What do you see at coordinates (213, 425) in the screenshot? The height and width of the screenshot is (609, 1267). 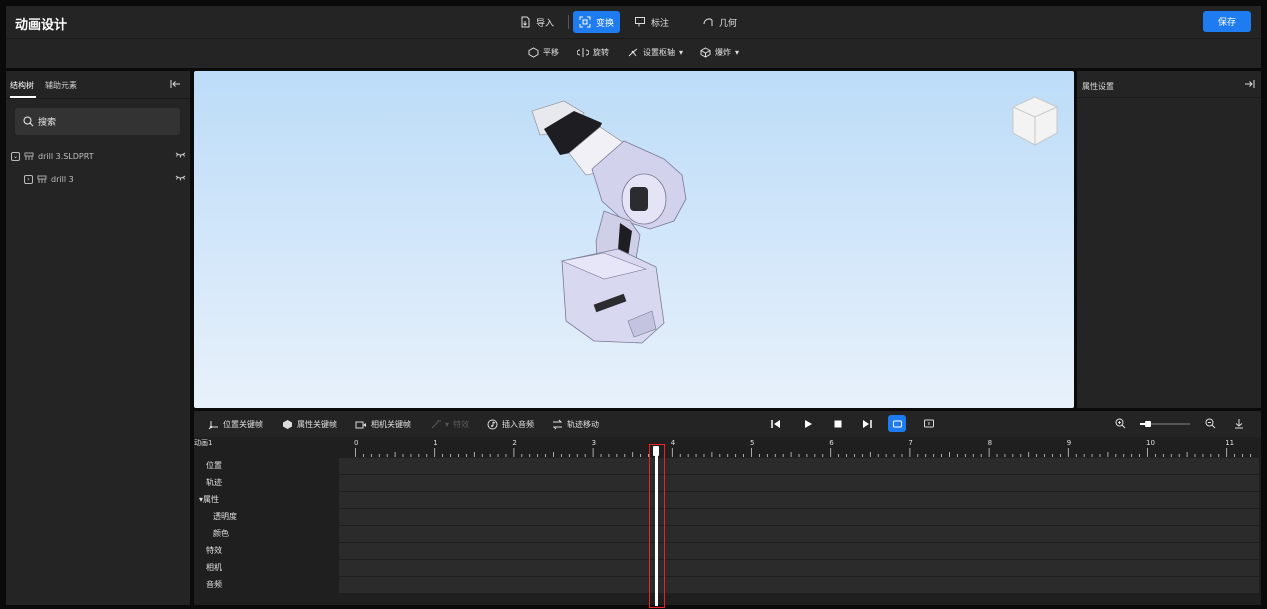 I see `axis-icon` at bounding box center [213, 425].